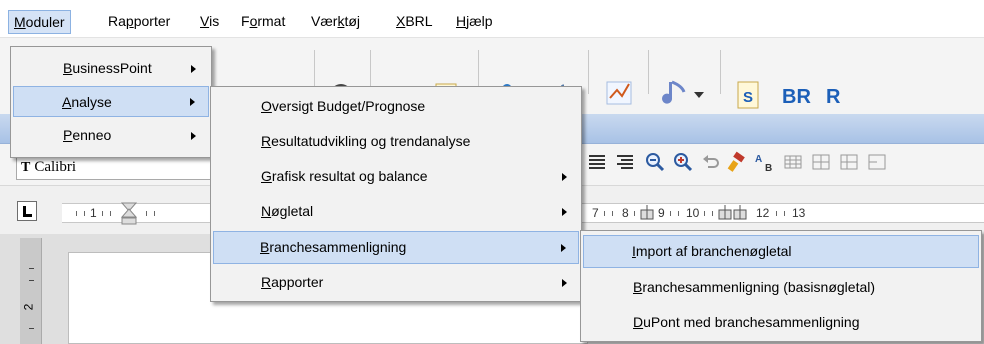  I want to click on menu-item-label: apporter, so click(297, 282).